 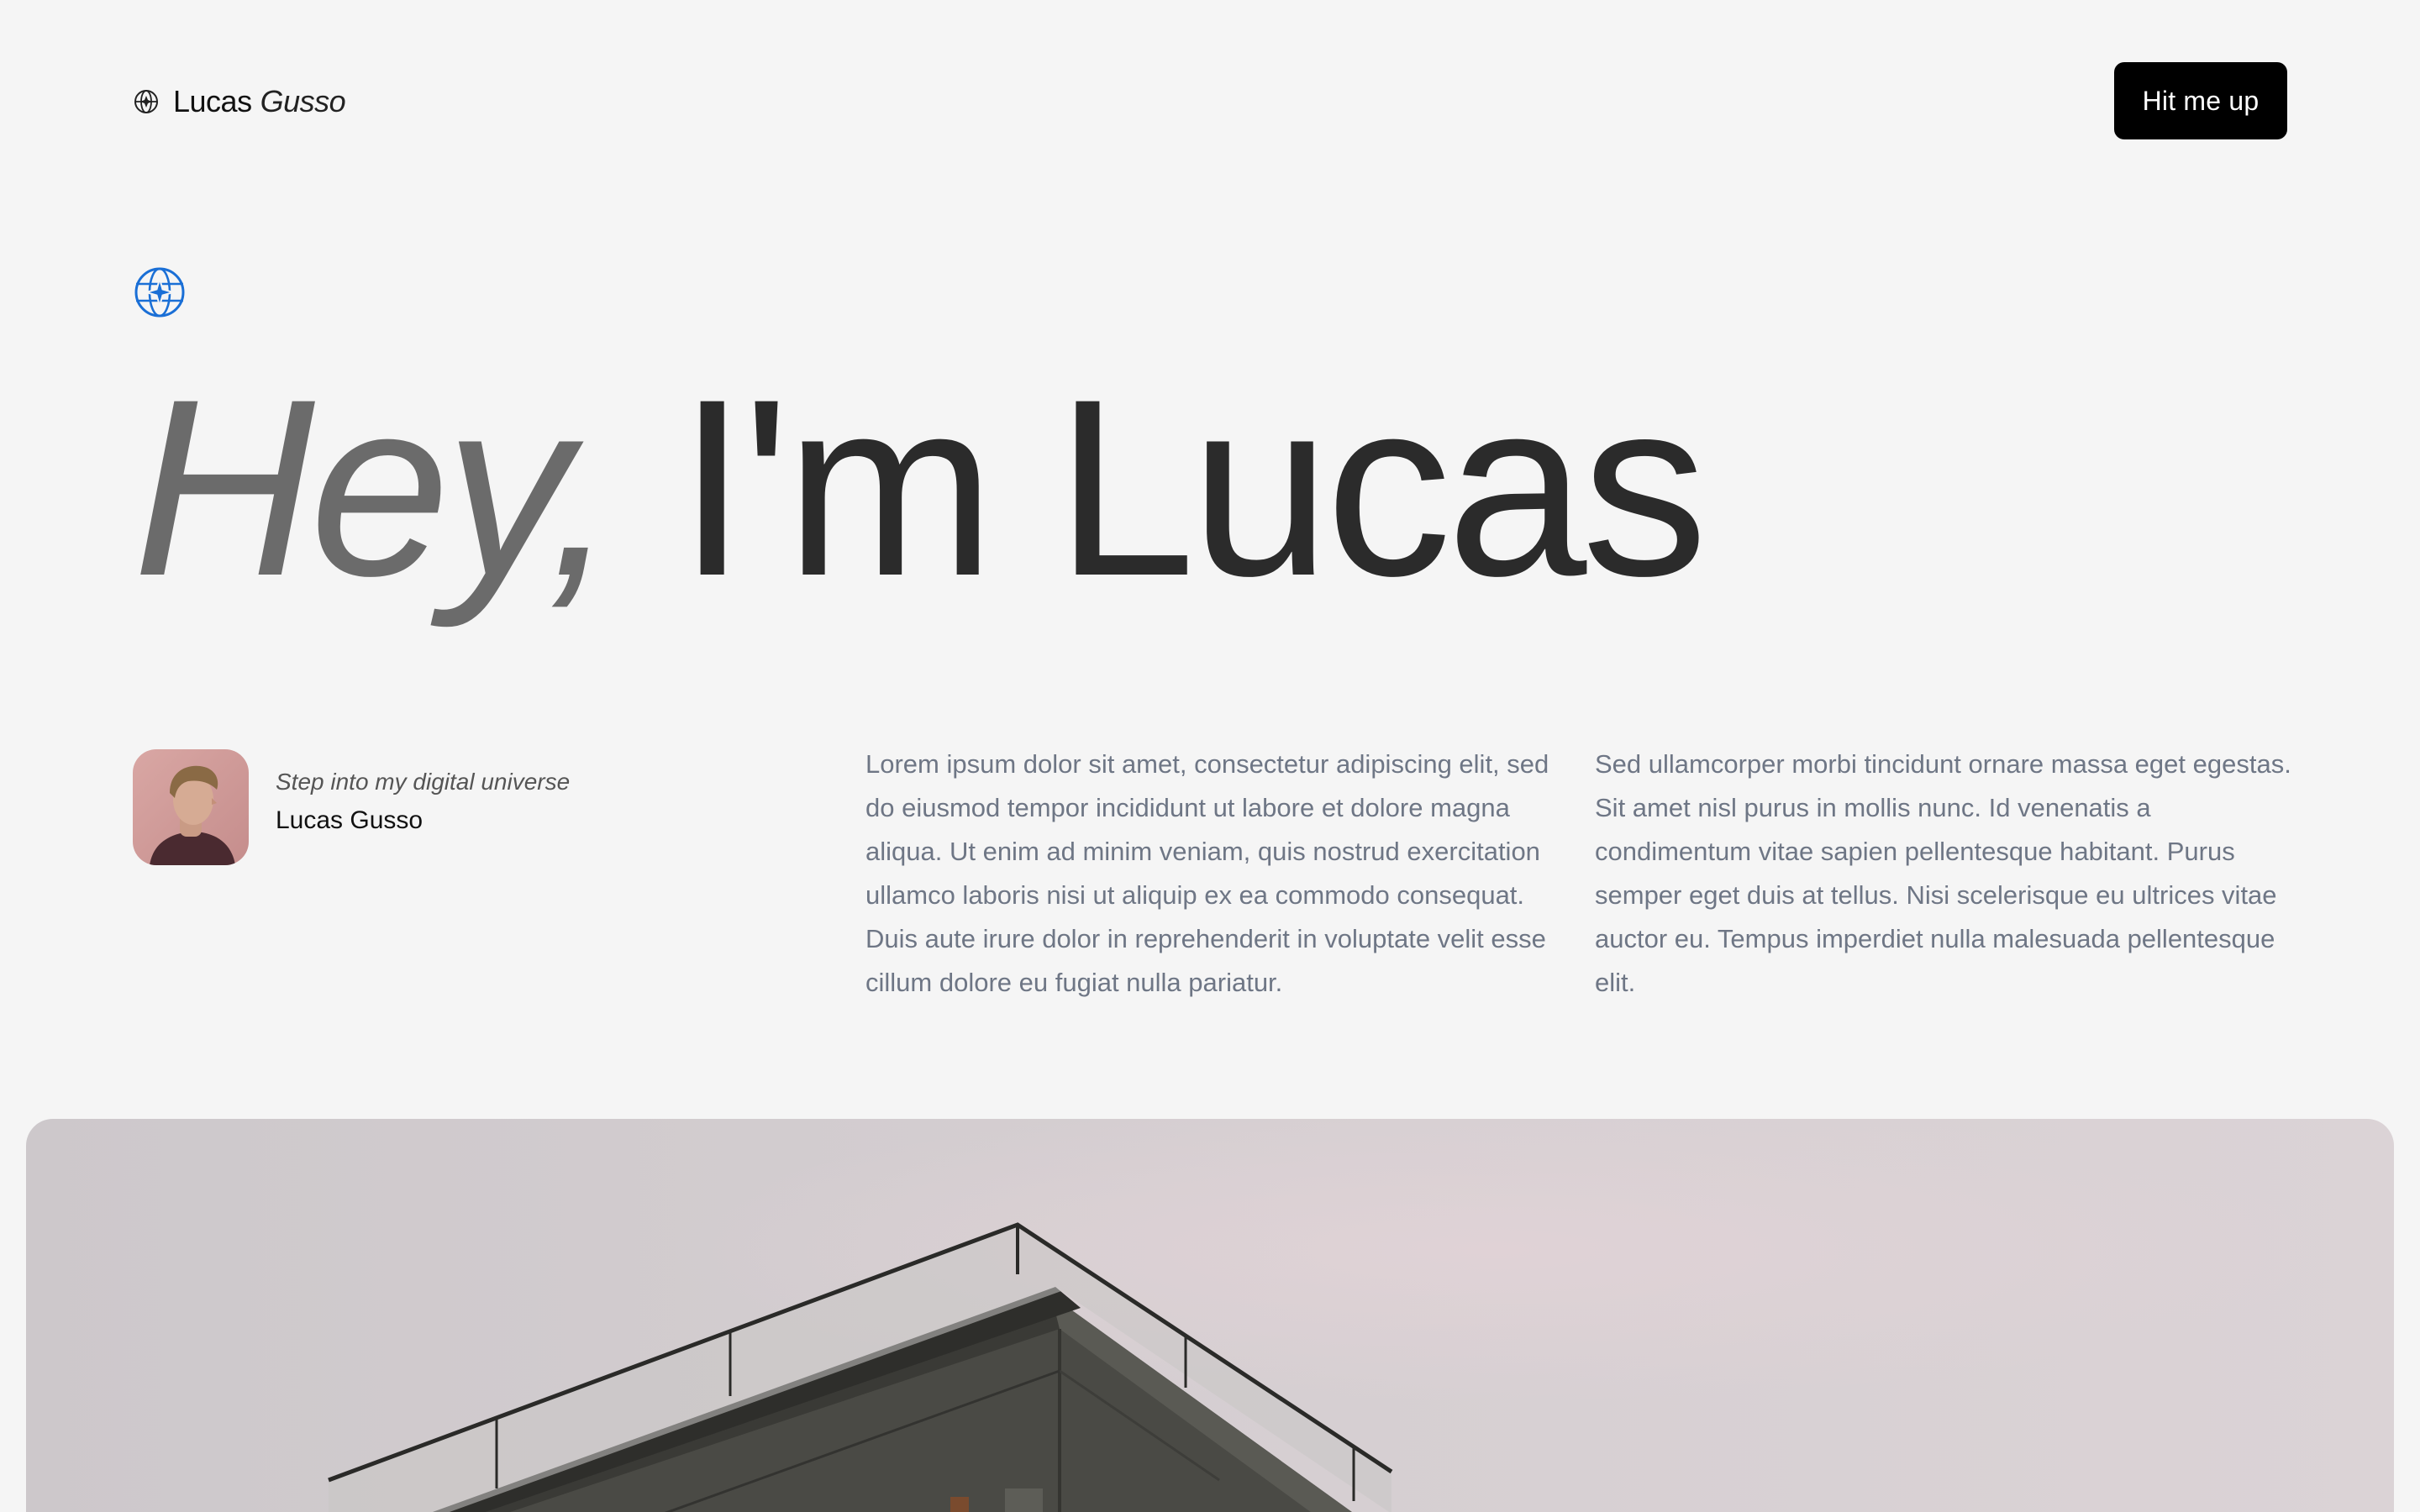 I want to click on profile-name: Lucas Gusso, so click(x=350, y=820).